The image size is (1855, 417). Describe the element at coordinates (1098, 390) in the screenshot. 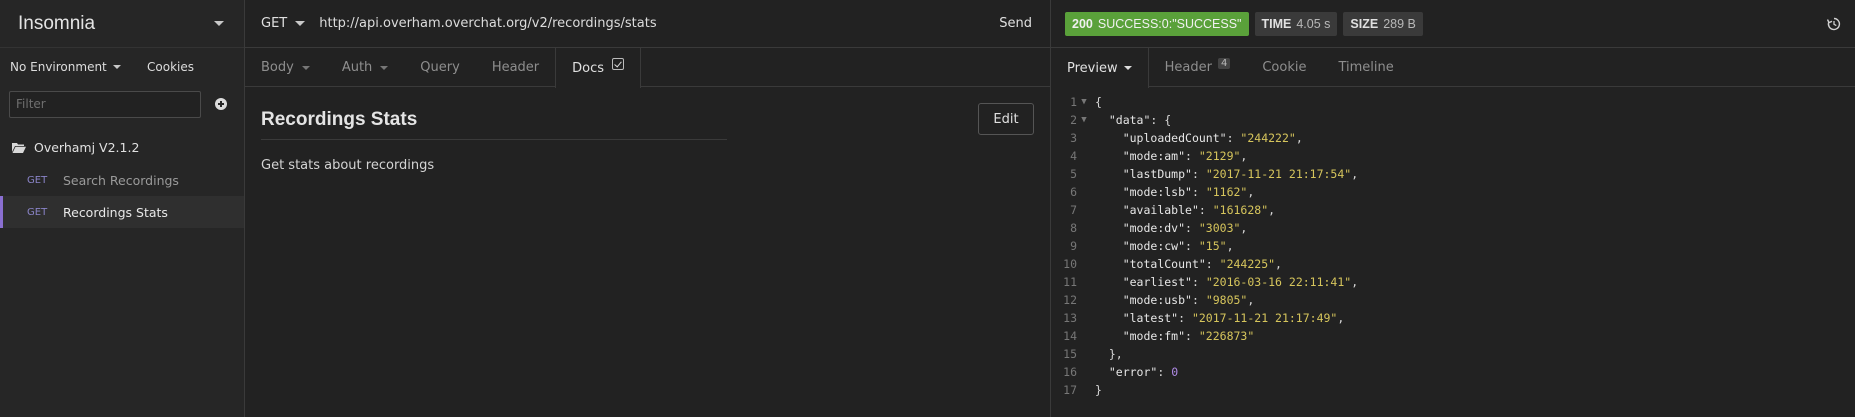

I see `code-text: }` at that location.